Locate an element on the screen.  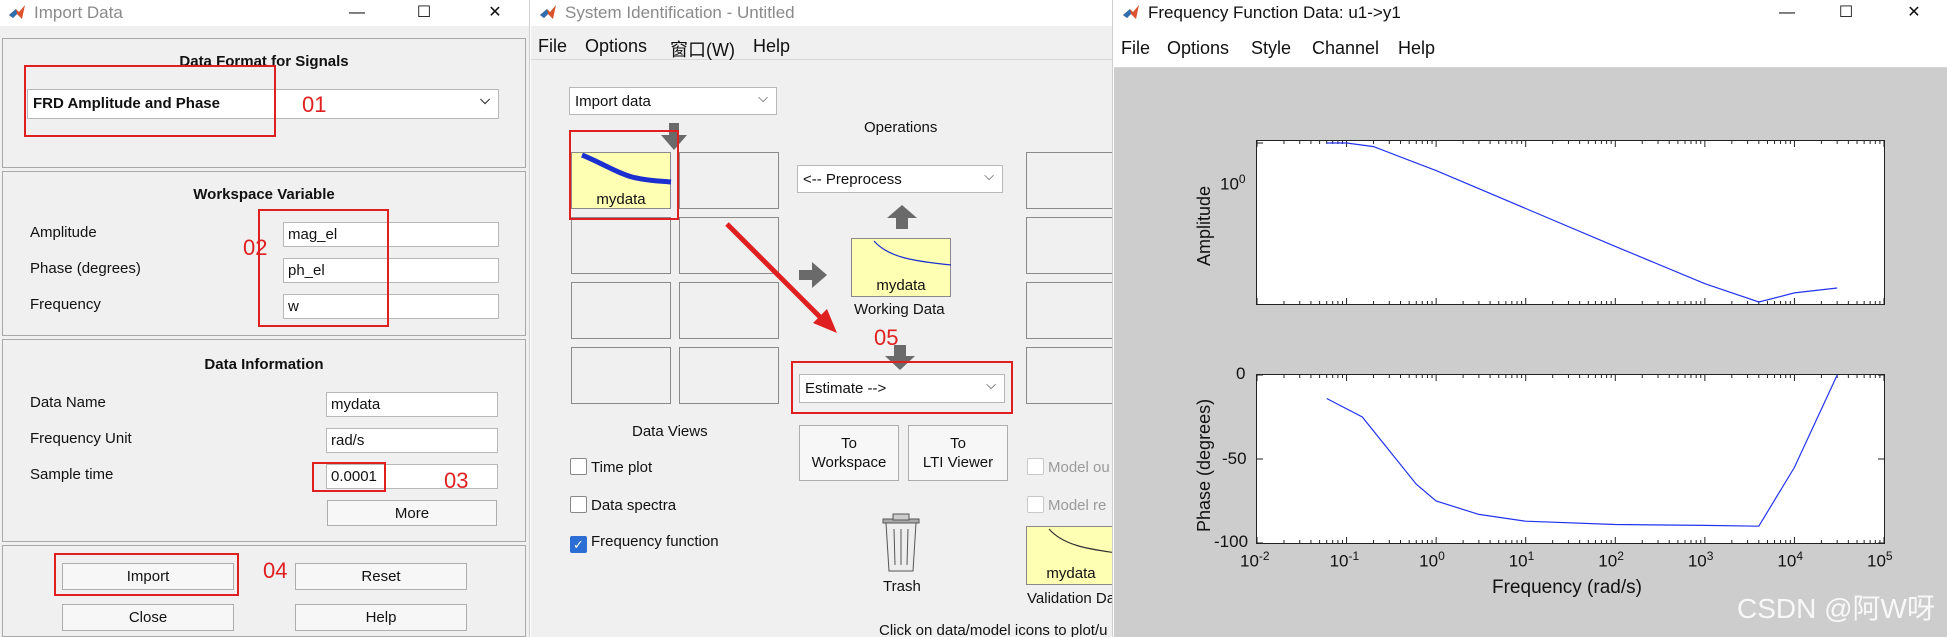
amplitude-axis-label: Amplitude is located at coordinates (1204, 225).